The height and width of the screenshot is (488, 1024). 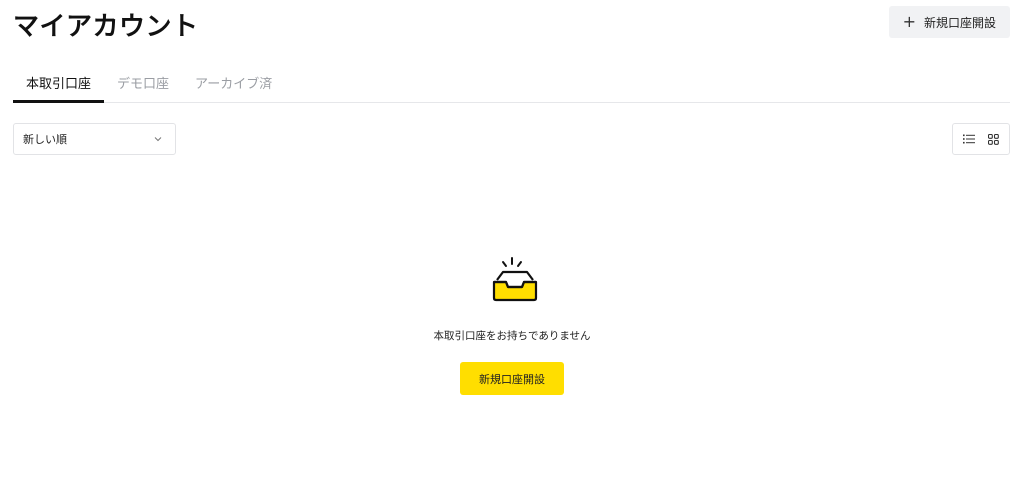 What do you see at coordinates (515, 279) in the screenshot?
I see `empty-inbox-icon` at bounding box center [515, 279].